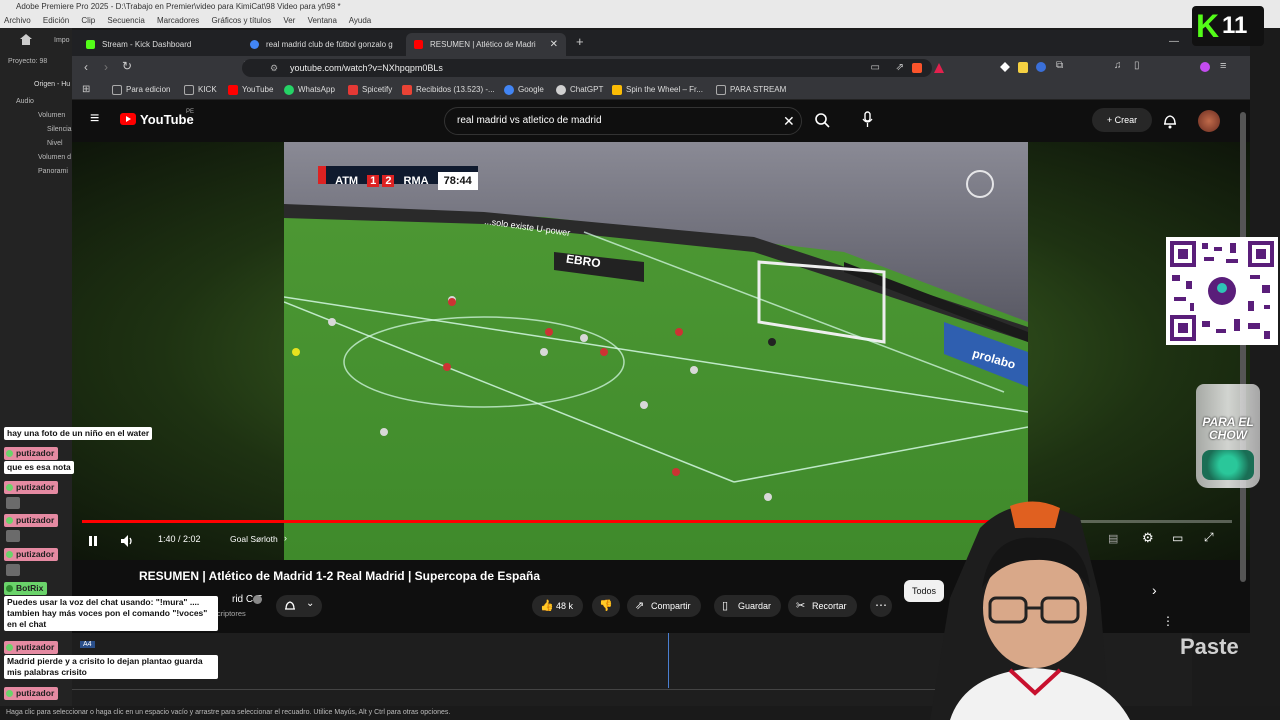 The image size is (1280, 720). Describe the element at coordinates (322, 20) in the screenshot. I see `menu-ventana: Ventana` at that location.